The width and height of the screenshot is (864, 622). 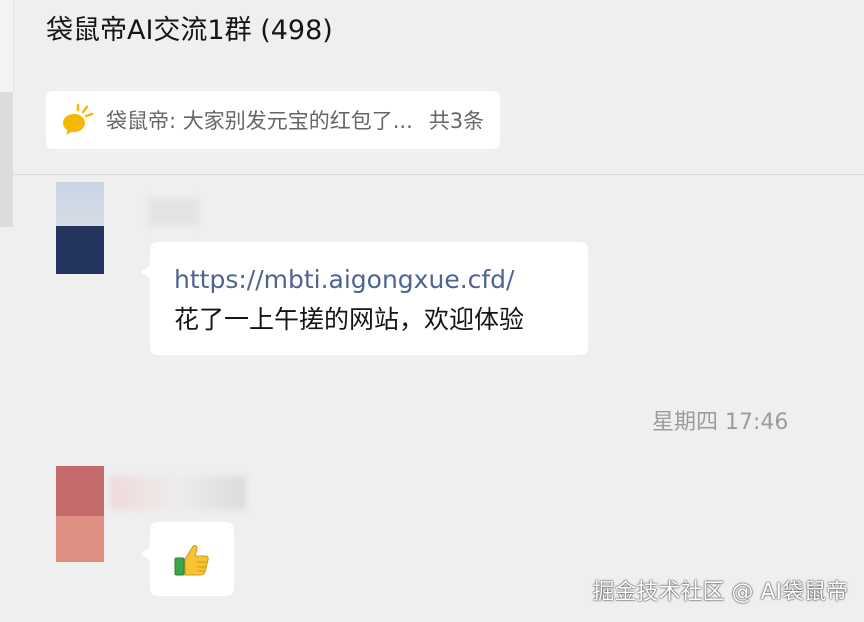 I want to click on sidebar-edge, so click(x=7, y=46).